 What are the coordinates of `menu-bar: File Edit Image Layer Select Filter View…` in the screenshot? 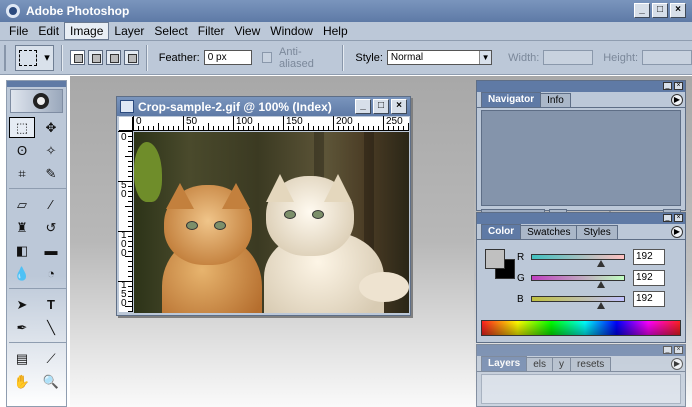 It's located at (346, 31).